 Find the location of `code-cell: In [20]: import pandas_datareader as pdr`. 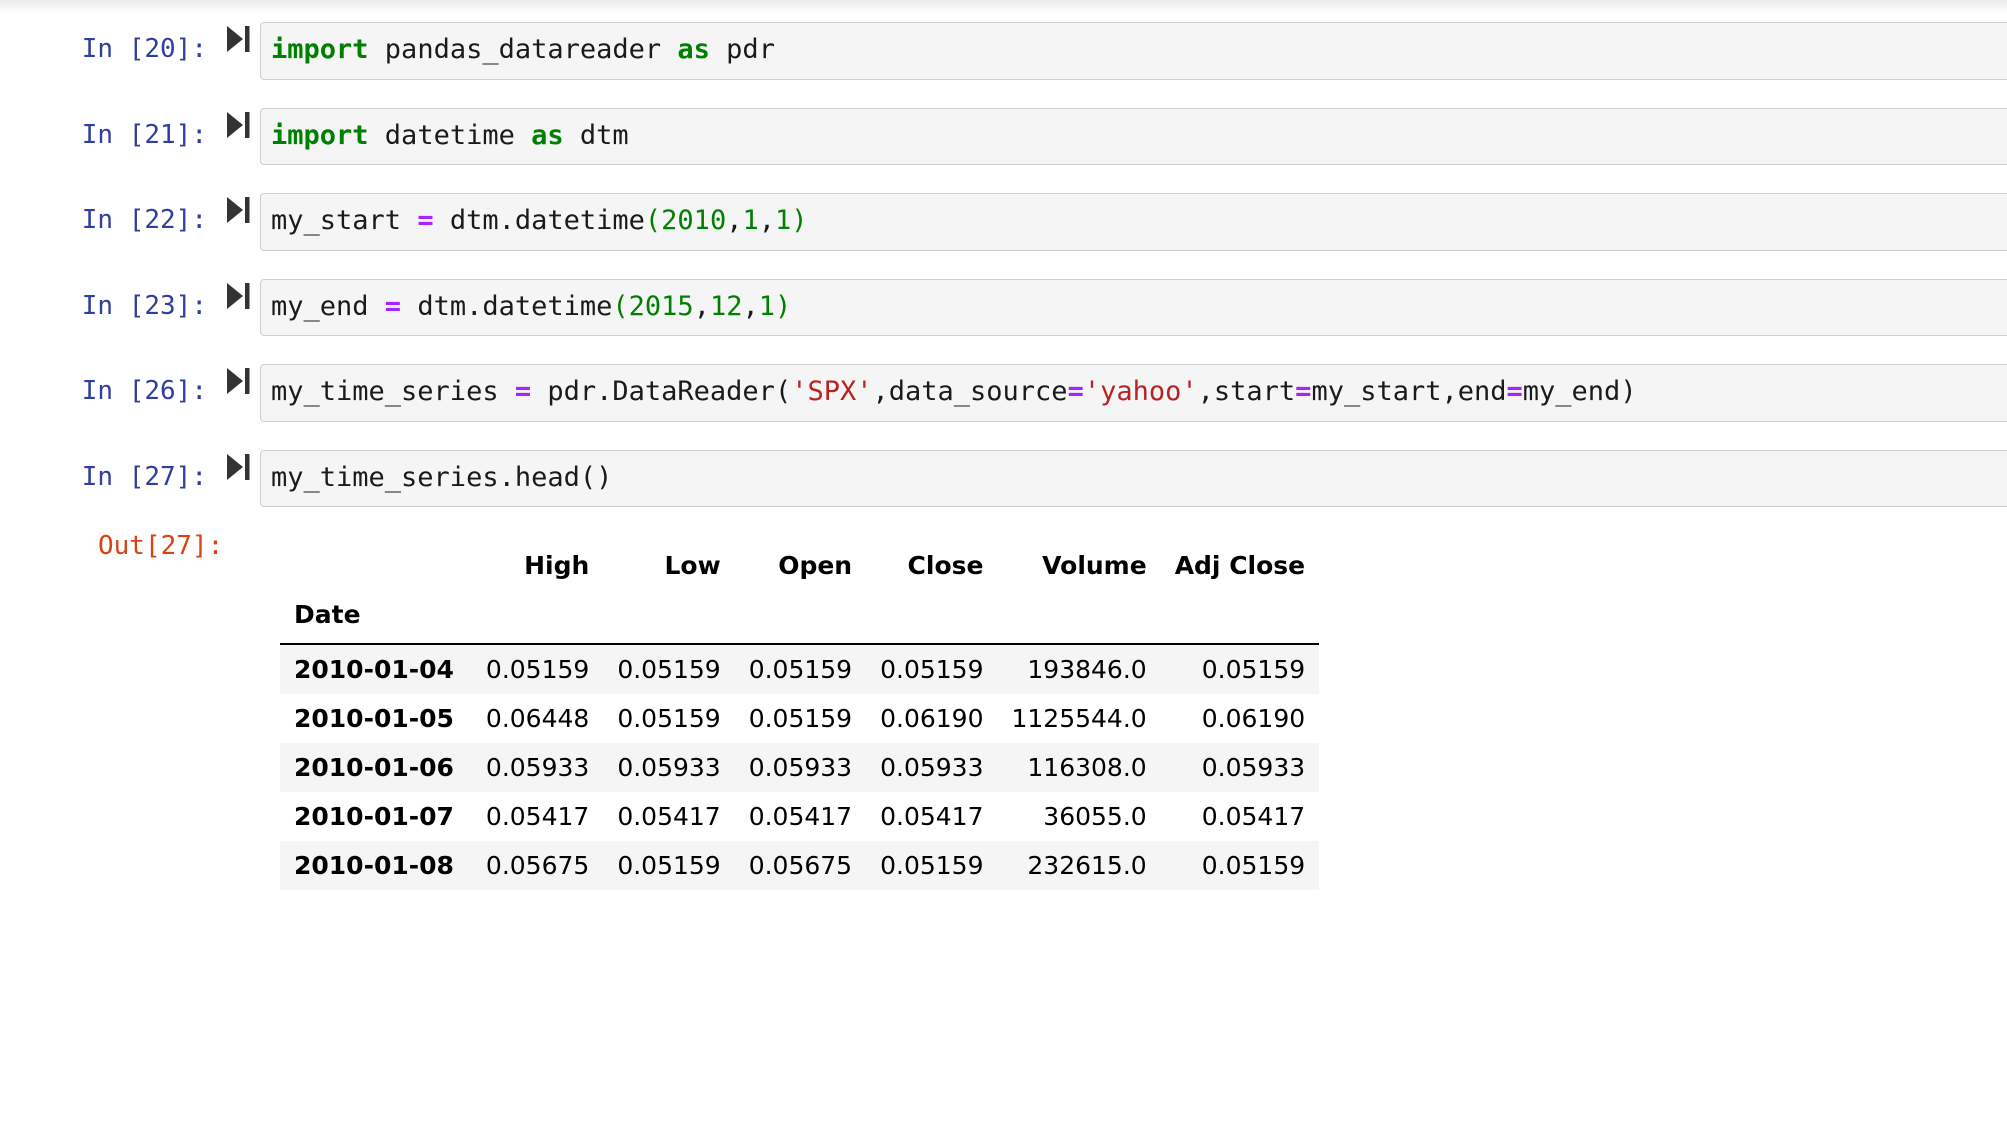

code-cell: In [20]: import pandas_datareader as pdr is located at coordinates (1003, 51).